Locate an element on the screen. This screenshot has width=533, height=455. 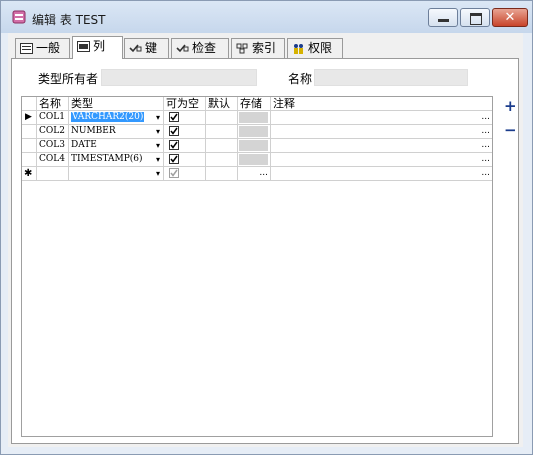
column-type-text: DATE is located at coordinates (84, 145).